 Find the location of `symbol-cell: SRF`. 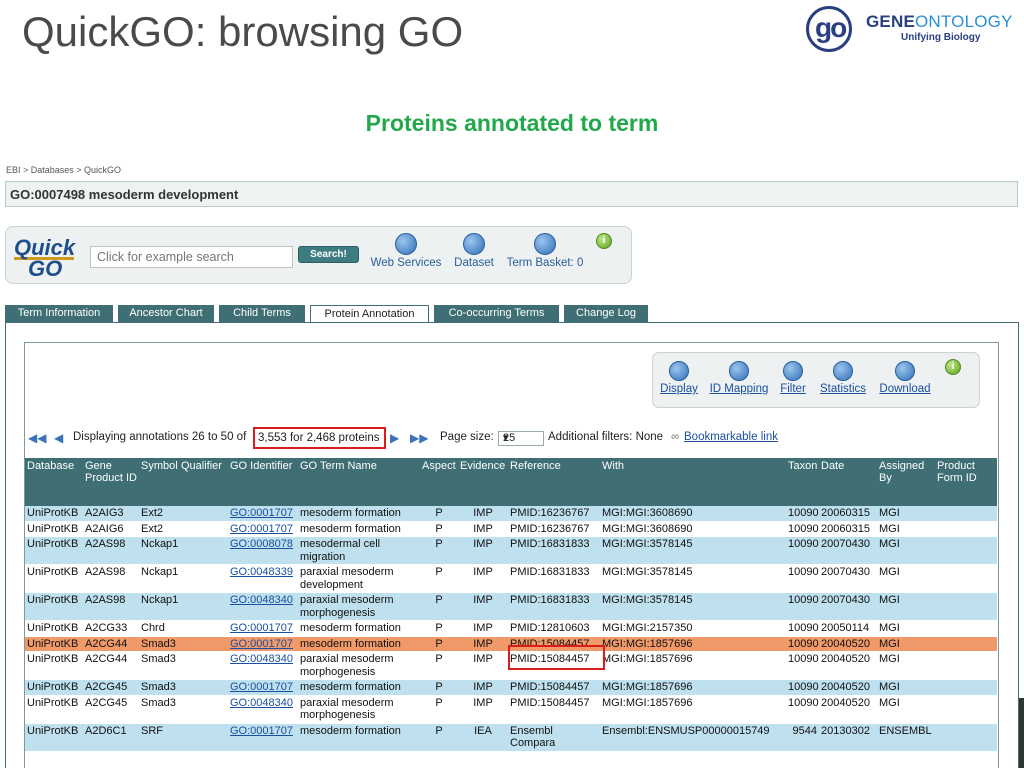

symbol-cell: SRF is located at coordinates (159, 737).